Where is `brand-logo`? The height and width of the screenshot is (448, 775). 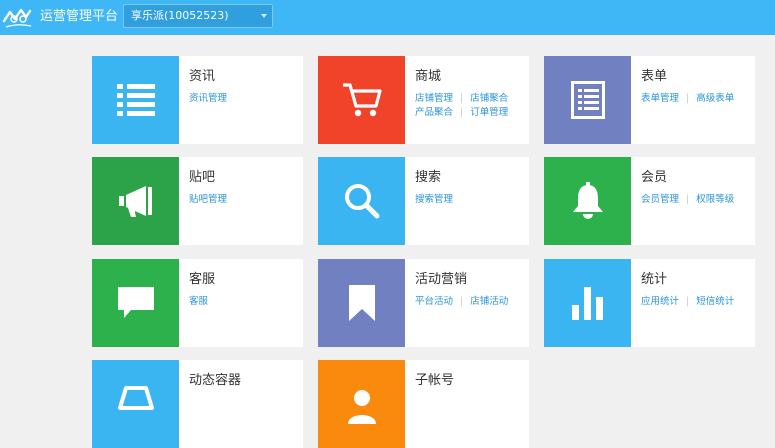
brand-logo is located at coordinates (18, 18).